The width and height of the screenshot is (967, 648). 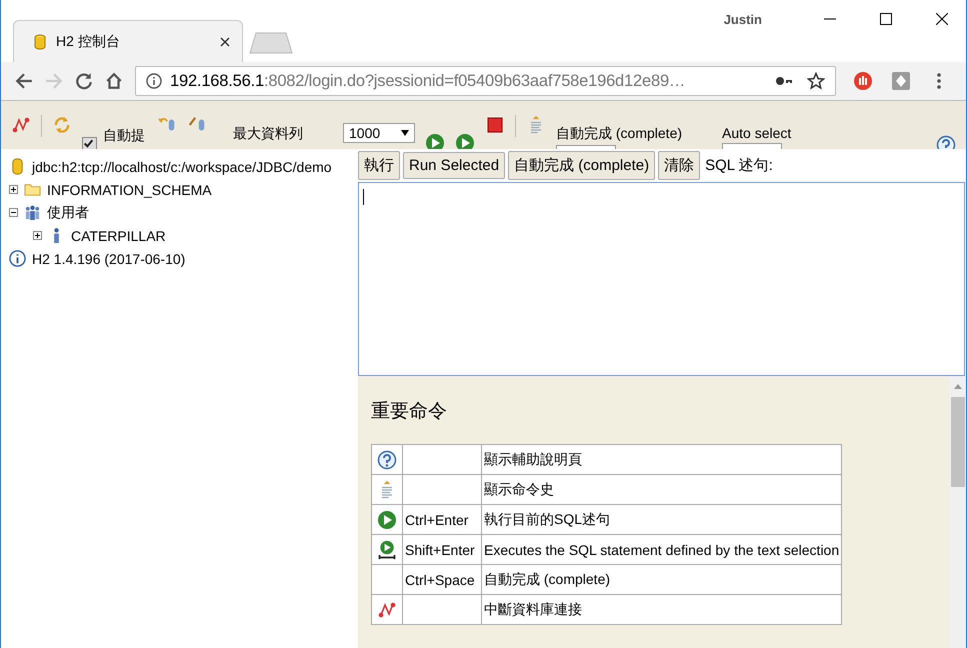 What do you see at coordinates (182, 166) in the screenshot?
I see `tree-item: jdbc:h2:tcp://localhost/c:/workspace/JDBC/demo` at bounding box center [182, 166].